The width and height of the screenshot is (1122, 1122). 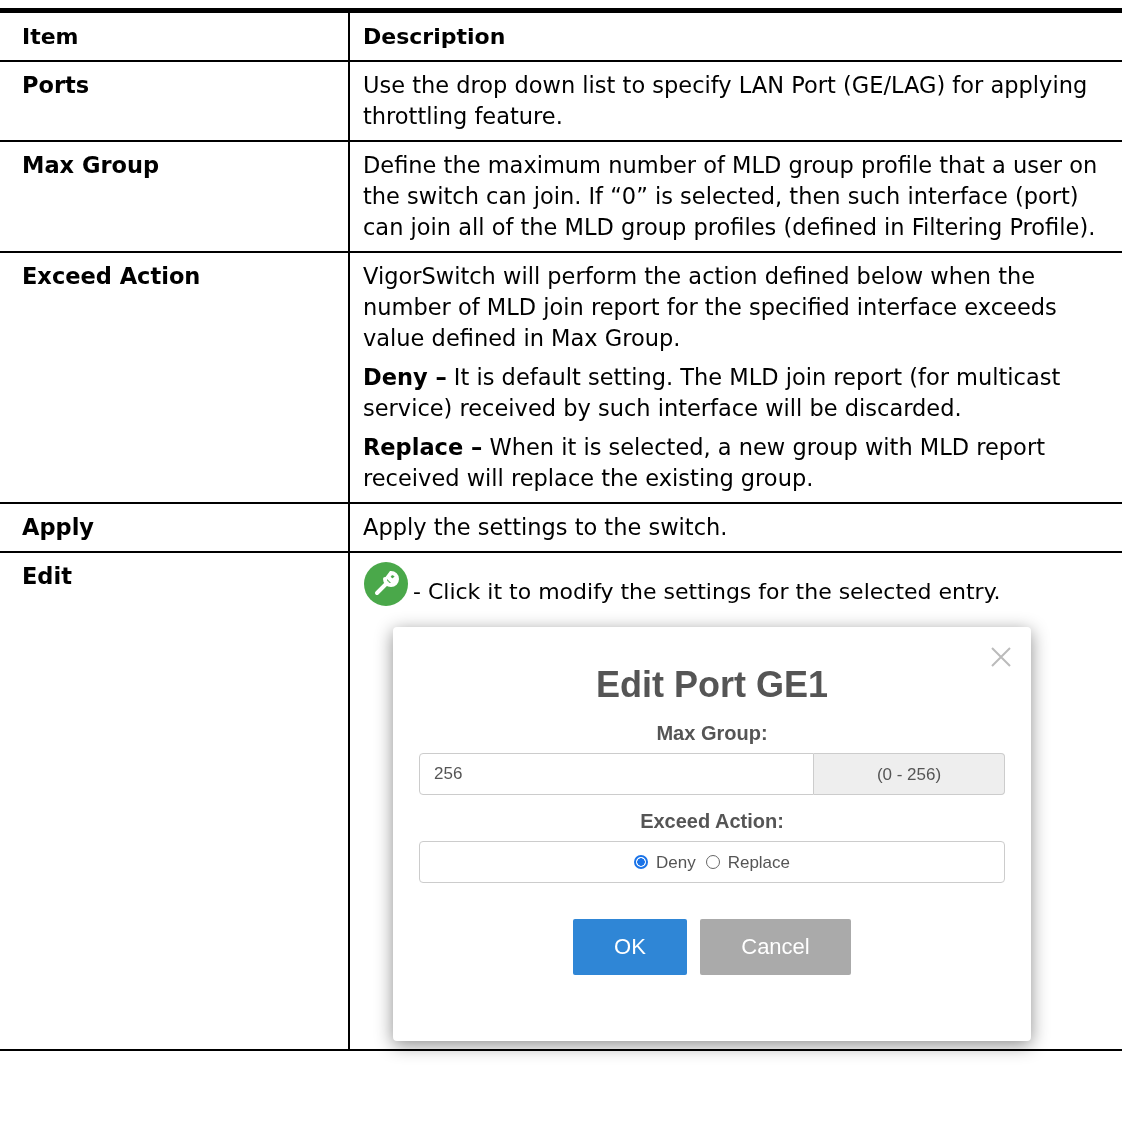 What do you see at coordinates (630, 947) in the screenshot?
I see `ok-button: OK` at bounding box center [630, 947].